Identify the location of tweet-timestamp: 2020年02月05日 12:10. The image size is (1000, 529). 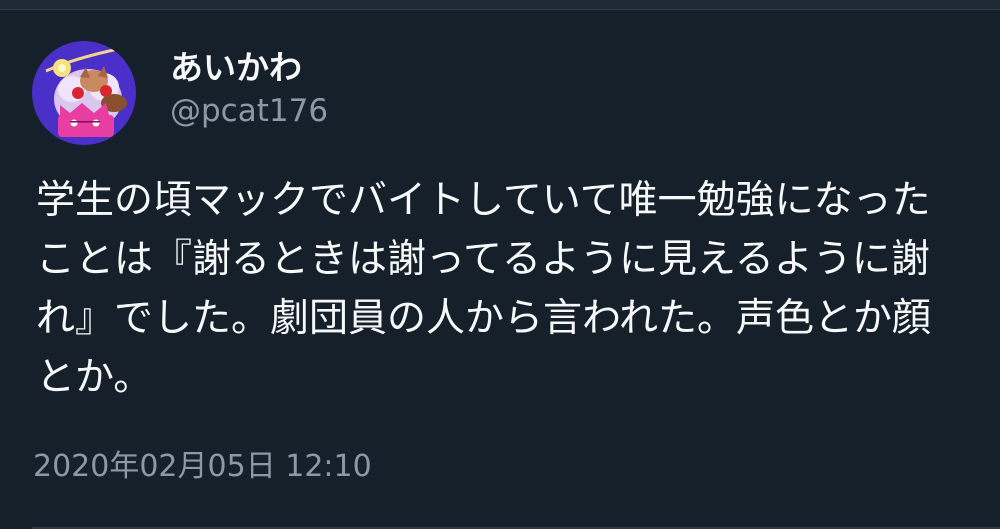
(202, 467).